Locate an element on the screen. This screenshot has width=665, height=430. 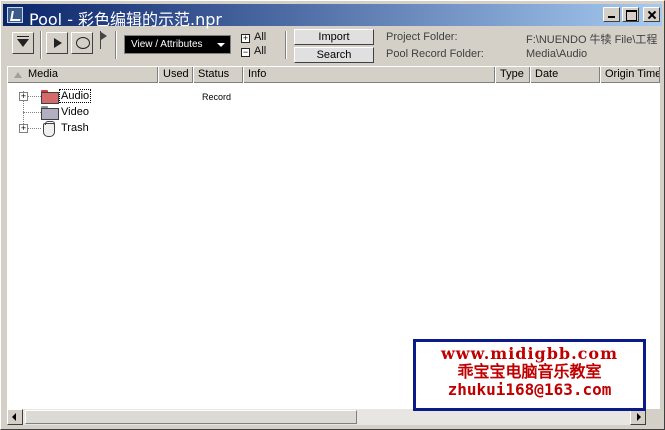
column-date: Date is located at coordinates (565, 75).